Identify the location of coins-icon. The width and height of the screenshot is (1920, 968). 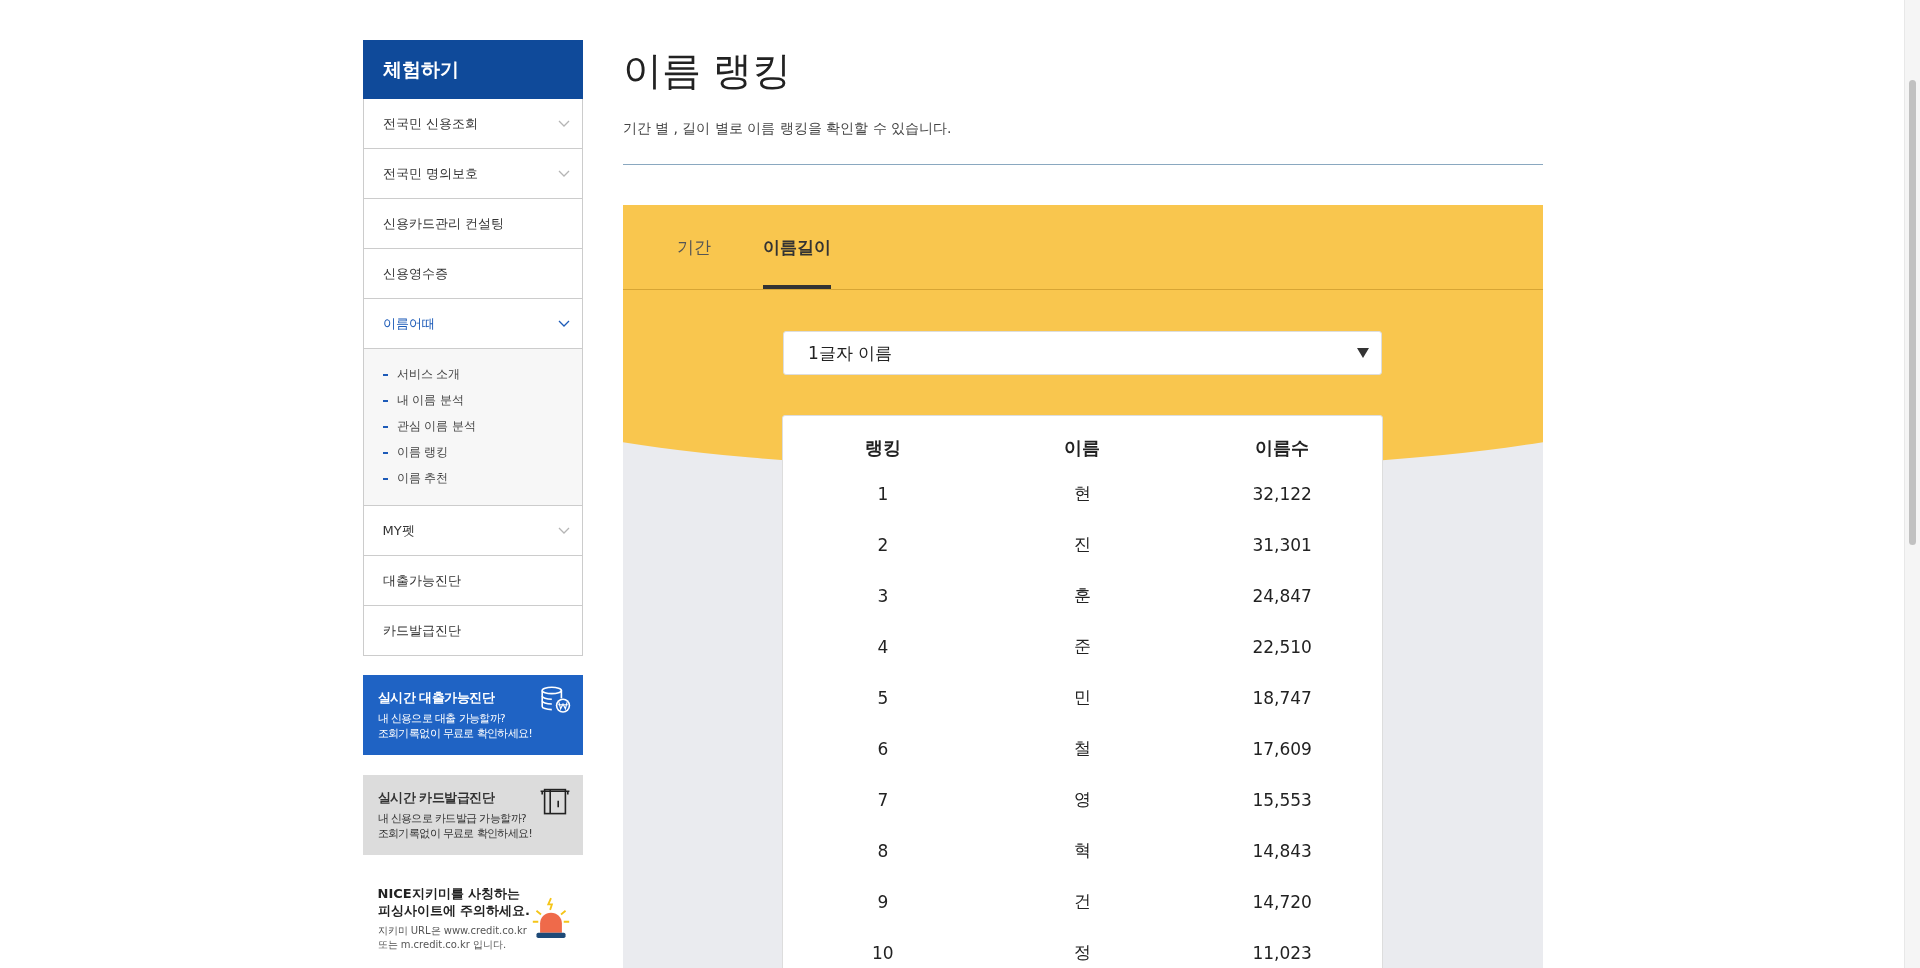
(554, 700).